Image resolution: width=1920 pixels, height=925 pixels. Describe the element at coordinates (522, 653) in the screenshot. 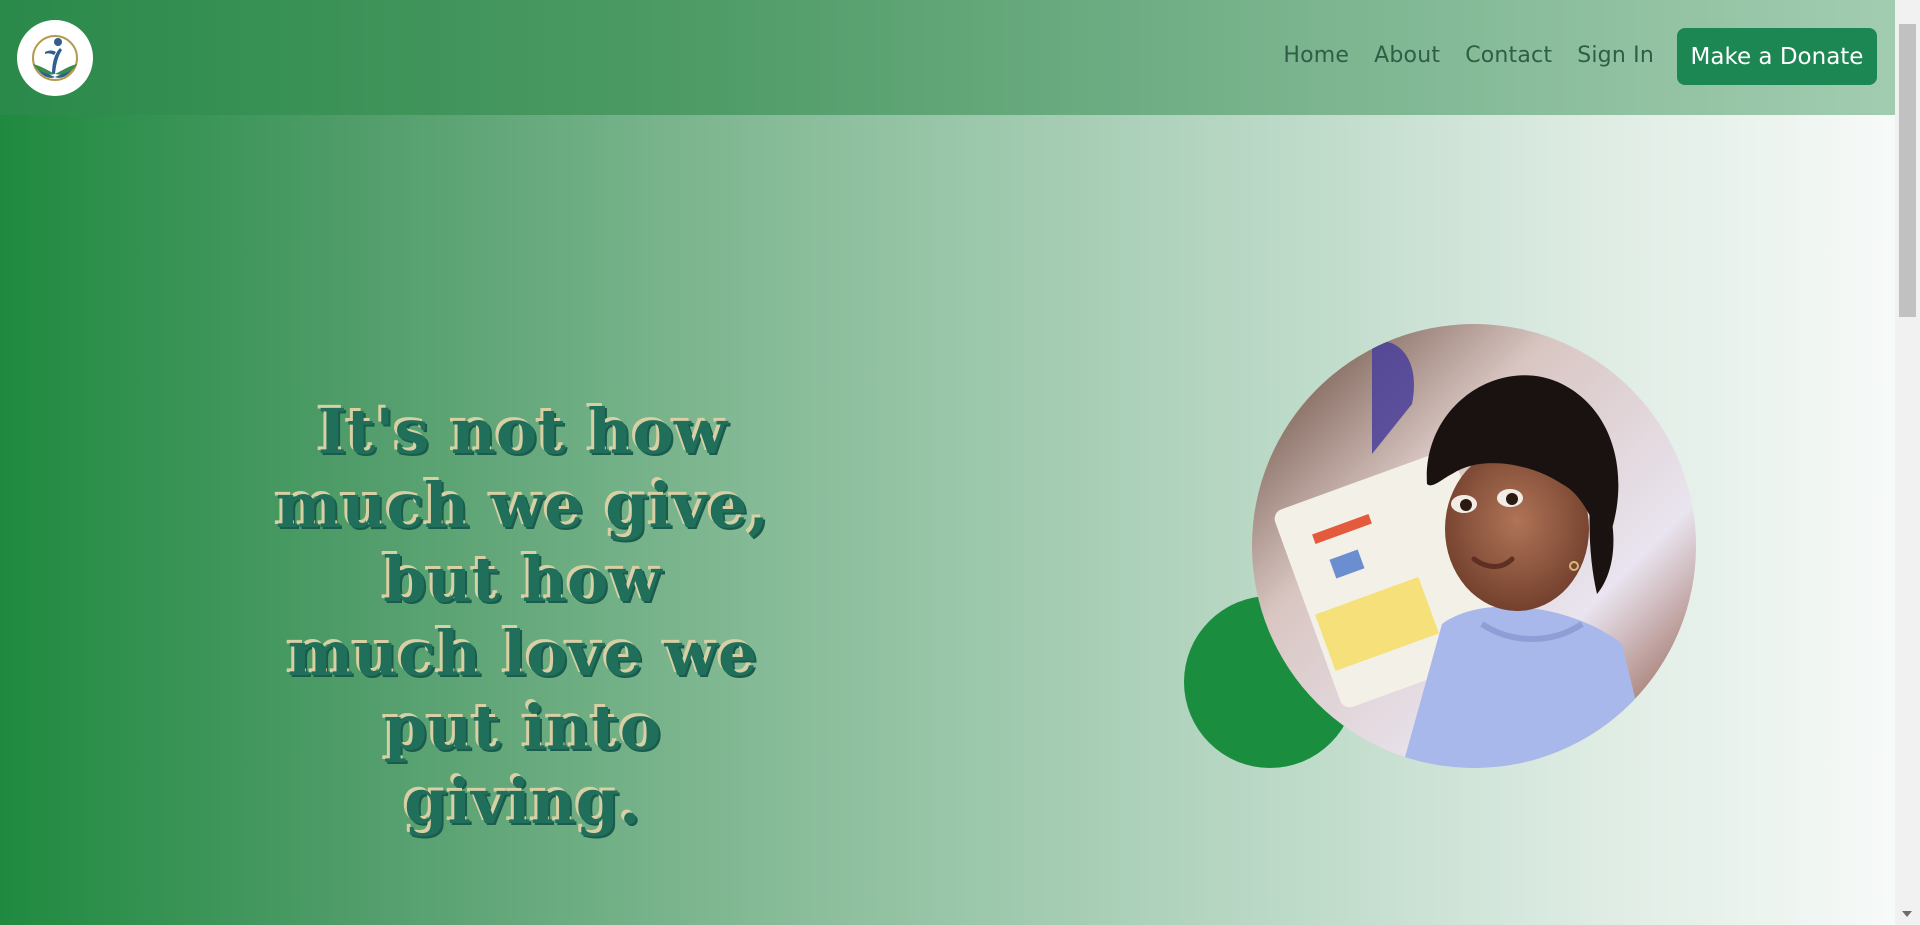

I see `quote-line: much love we` at that location.